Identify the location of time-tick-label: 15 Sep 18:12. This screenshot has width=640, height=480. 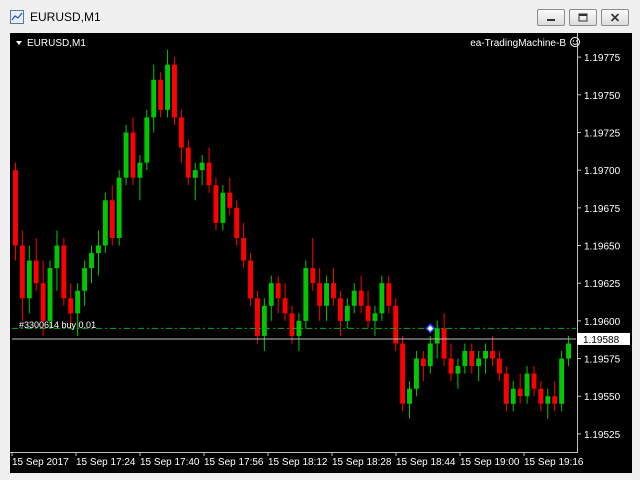
(298, 462).